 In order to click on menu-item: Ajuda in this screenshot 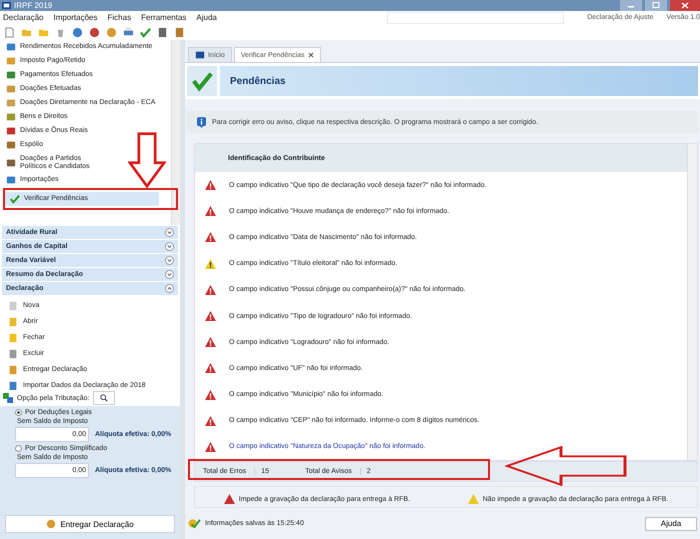, I will do `click(206, 17)`.